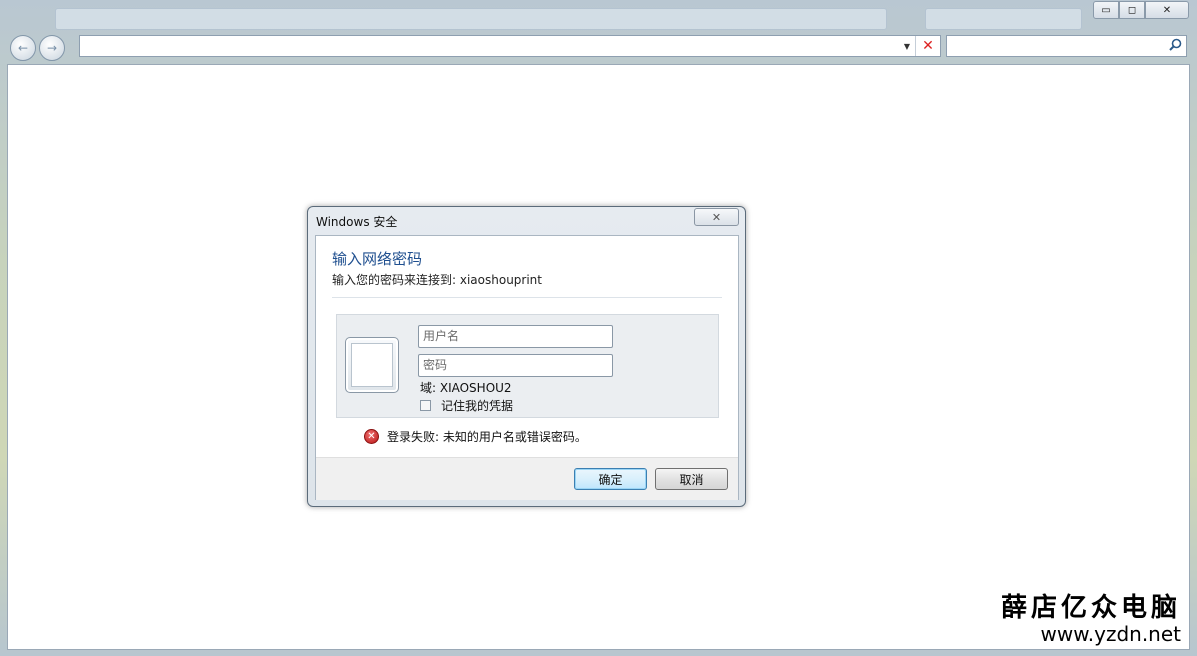  I want to click on remember-label: 记住我的凭据, so click(477, 406).